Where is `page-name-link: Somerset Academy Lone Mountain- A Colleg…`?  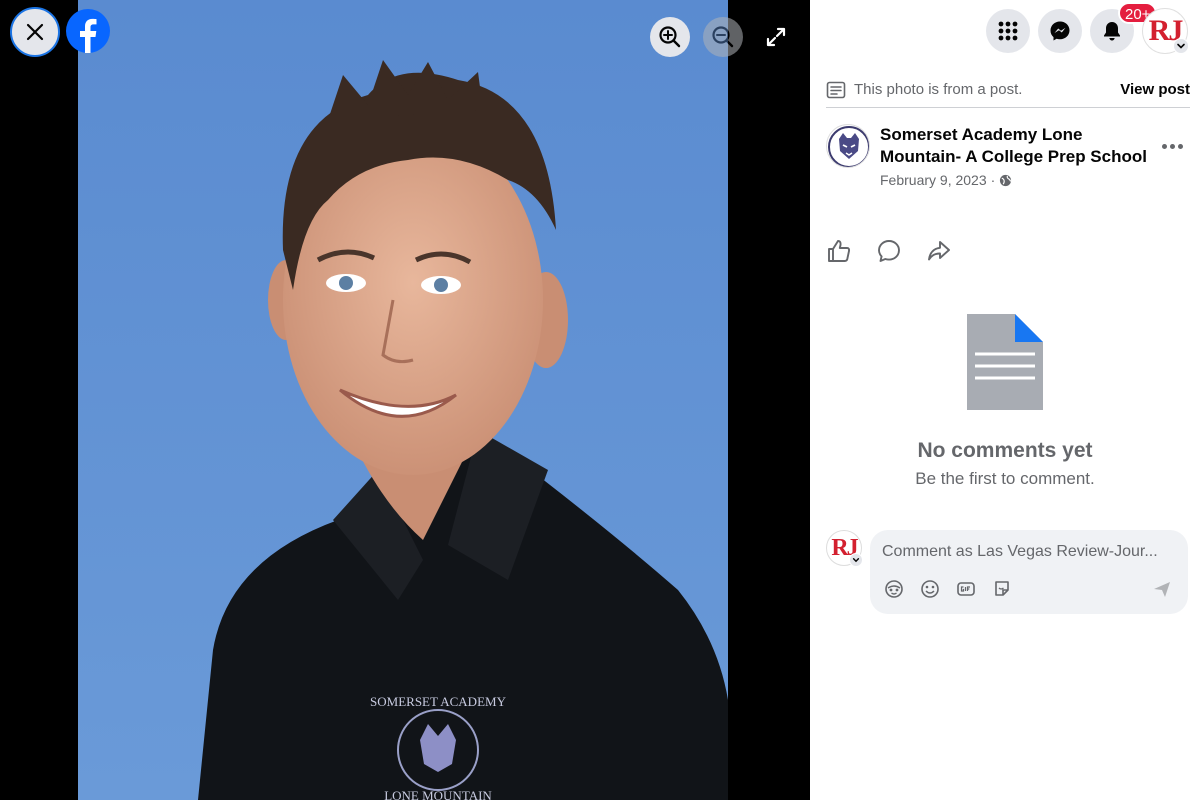
page-name-link: Somerset Academy Lone Mountain- A Colleg… is located at coordinates (1015, 146).